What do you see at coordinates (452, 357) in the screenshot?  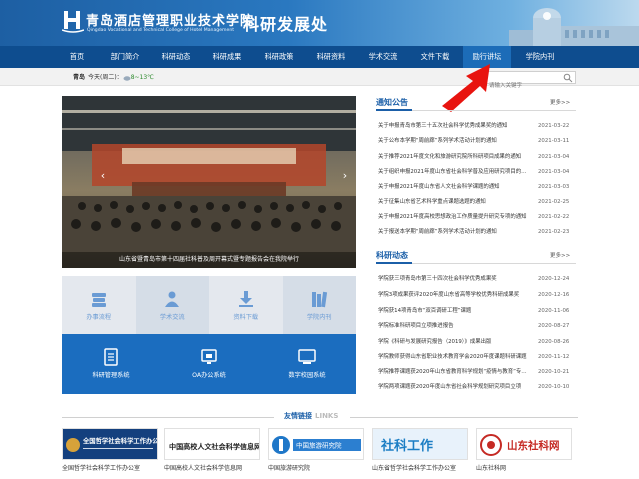 I see `research-item-title: 学院教师获得山东省职业技术教育学会2020年度课题科研课题` at bounding box center [452, 357].